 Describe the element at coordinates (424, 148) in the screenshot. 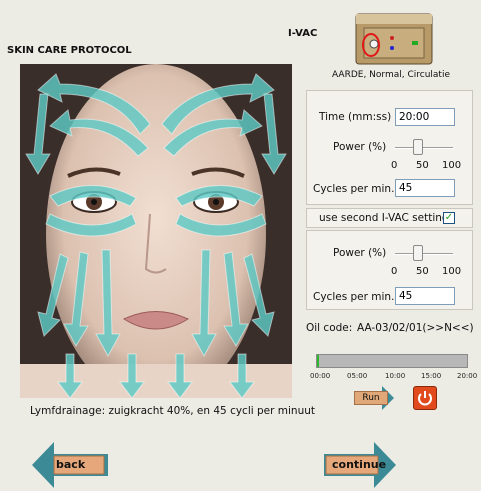

I see `power-slider` at that location.